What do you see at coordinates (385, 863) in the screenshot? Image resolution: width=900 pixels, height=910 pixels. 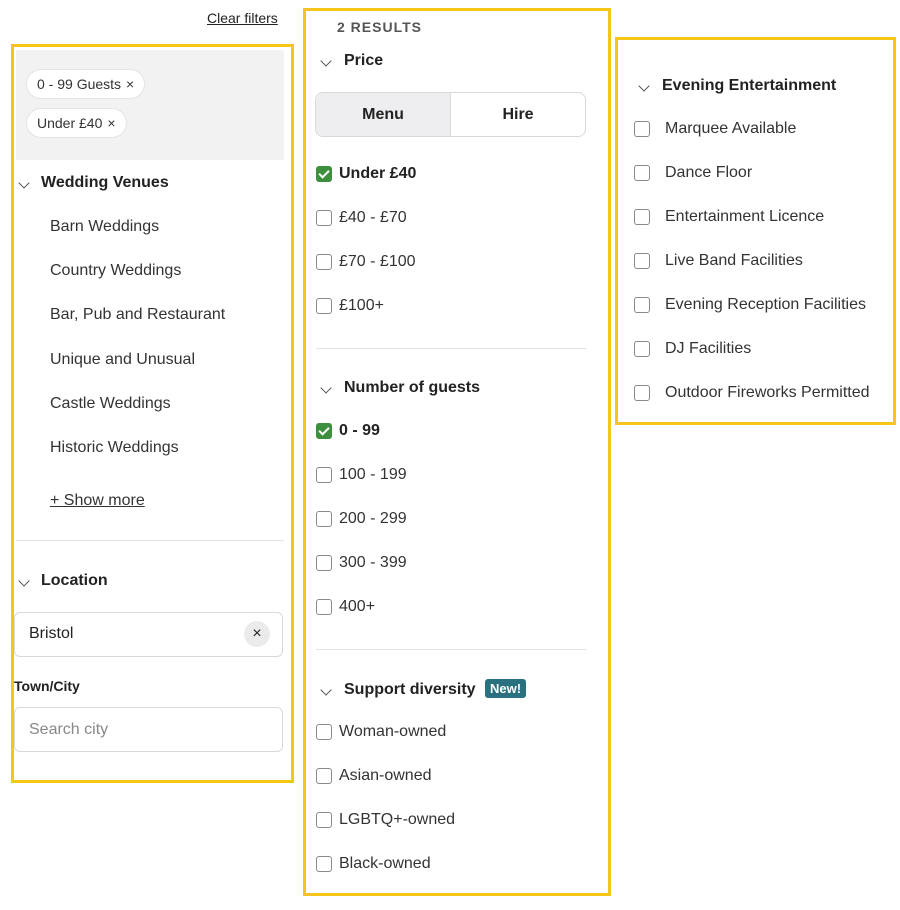 I see `checkbox-label: Black-owned` at bounding box center [385, 863].